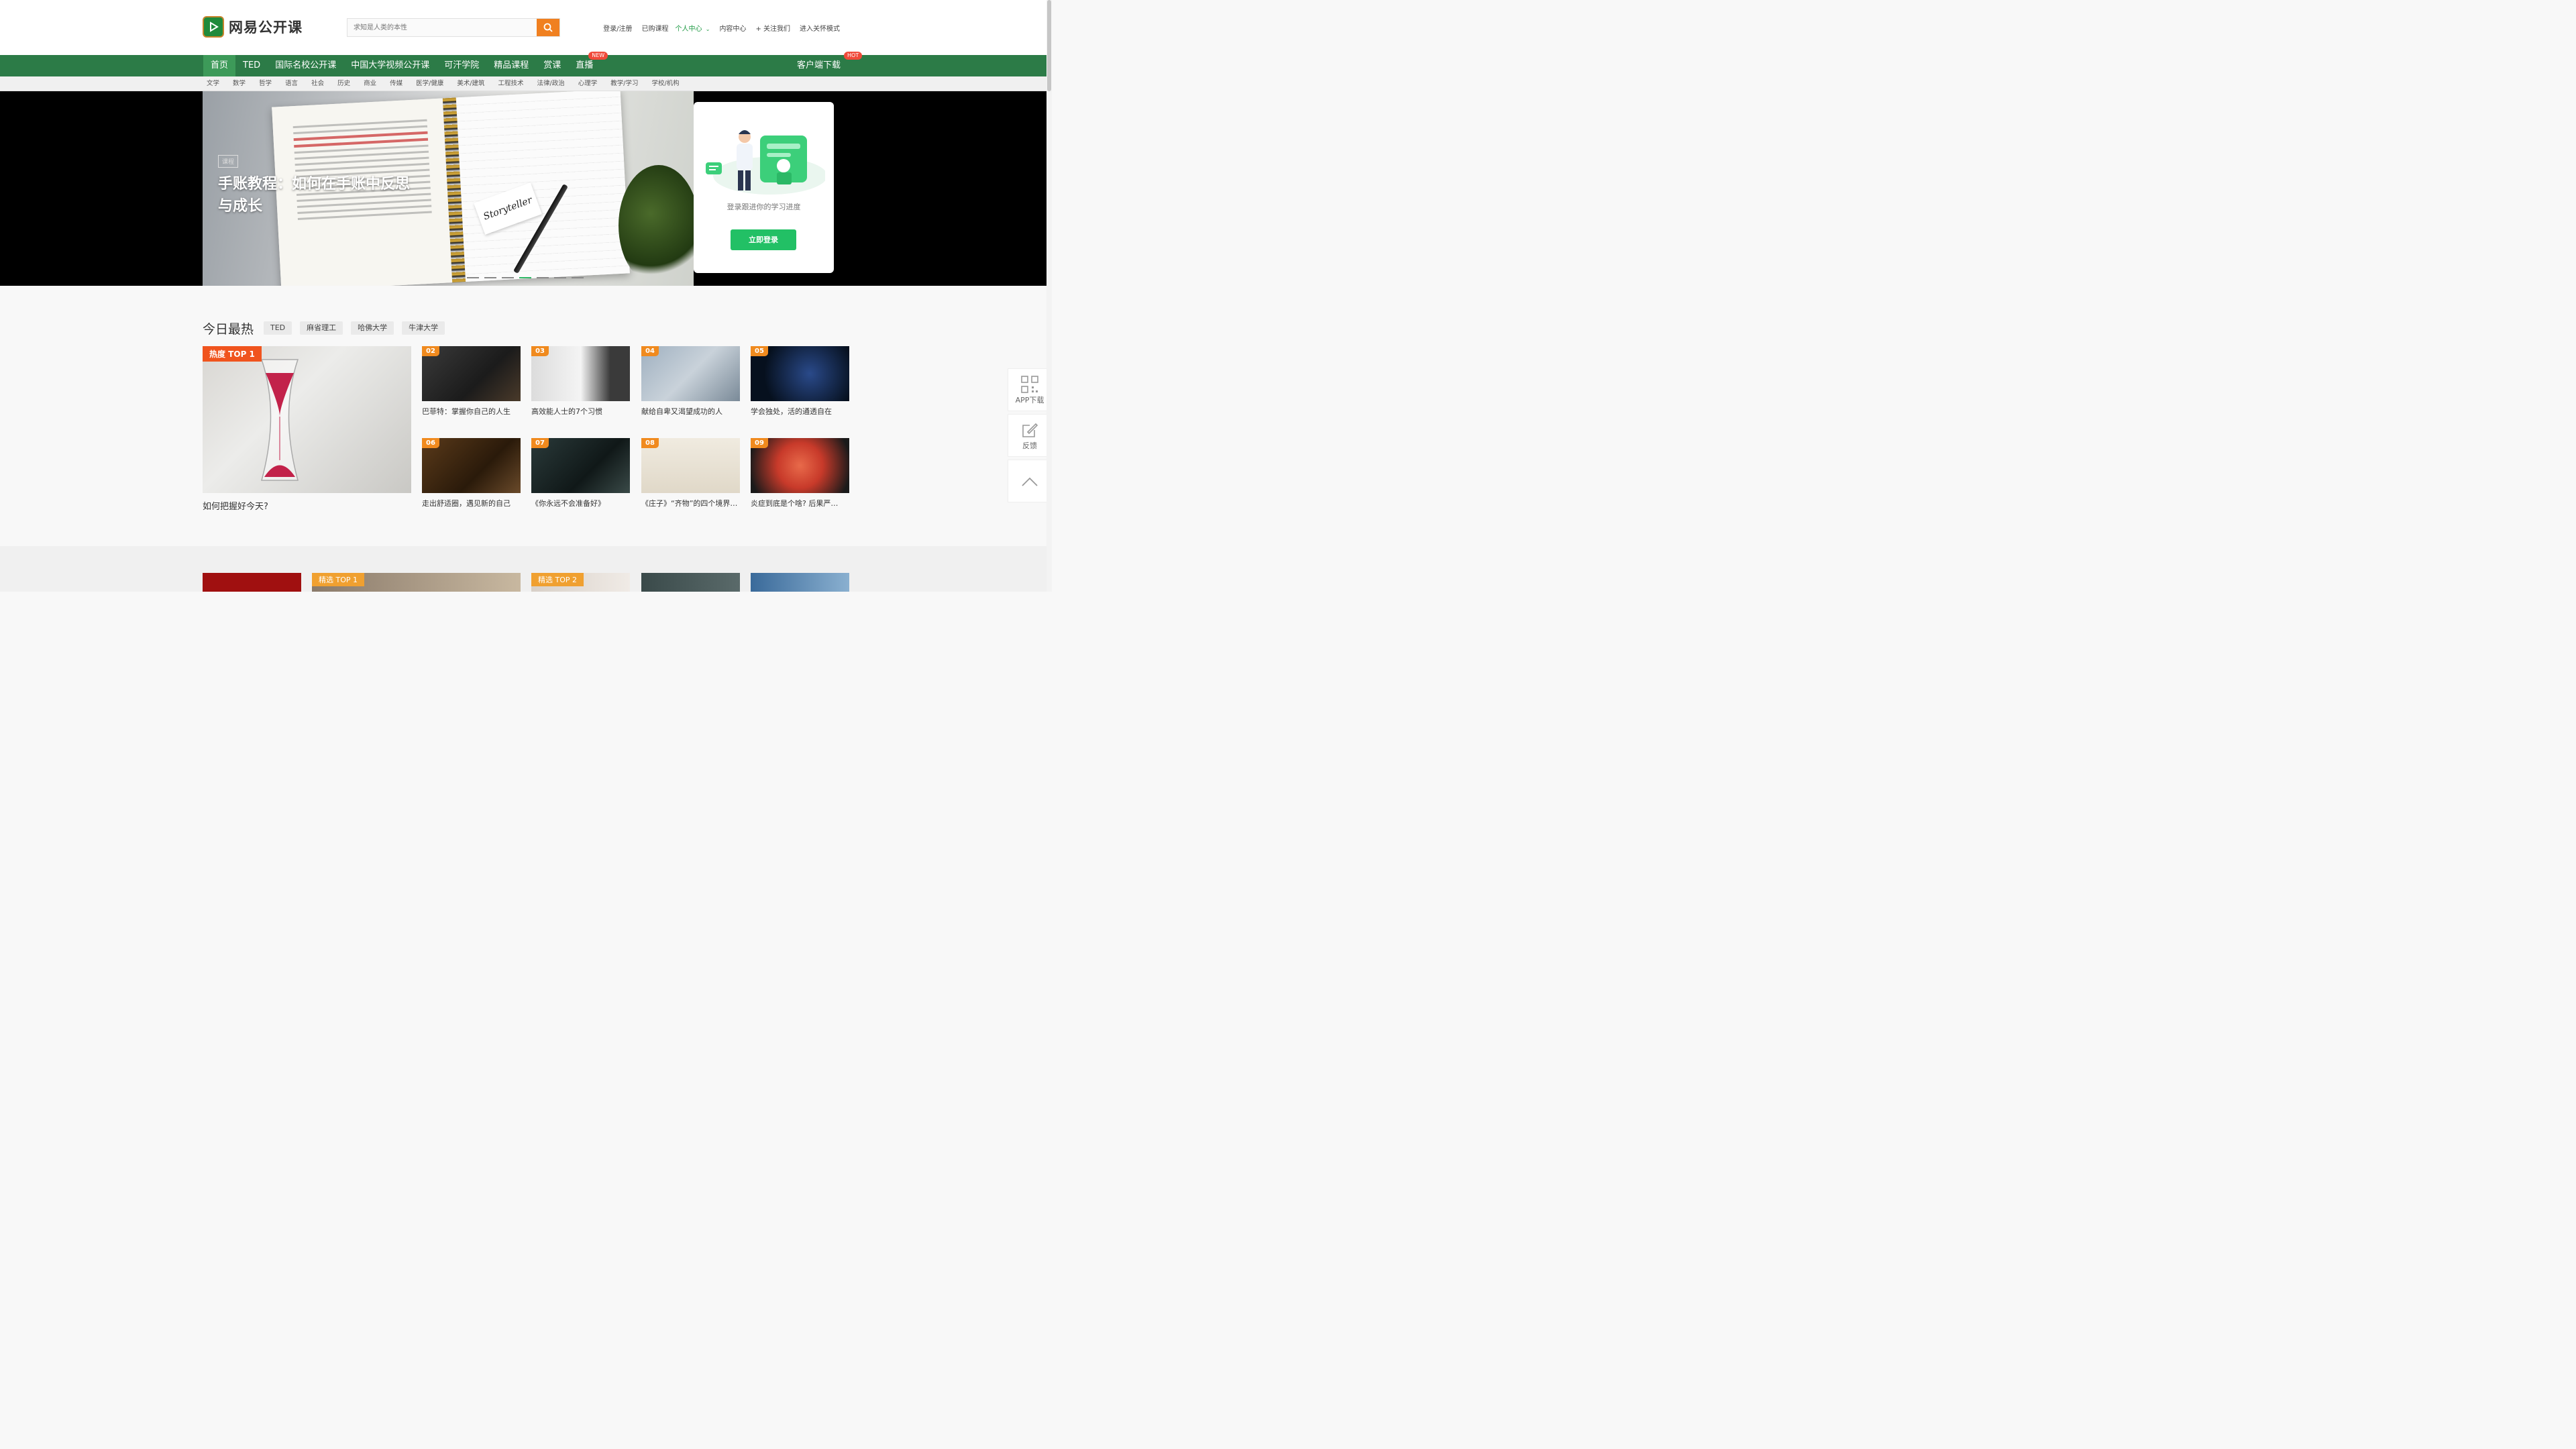 This screenshot has height=1449, width=2576. Describe the element at coordinates (429, 83) in the screenshot. I see `category-item: 医学/健康` at that location.